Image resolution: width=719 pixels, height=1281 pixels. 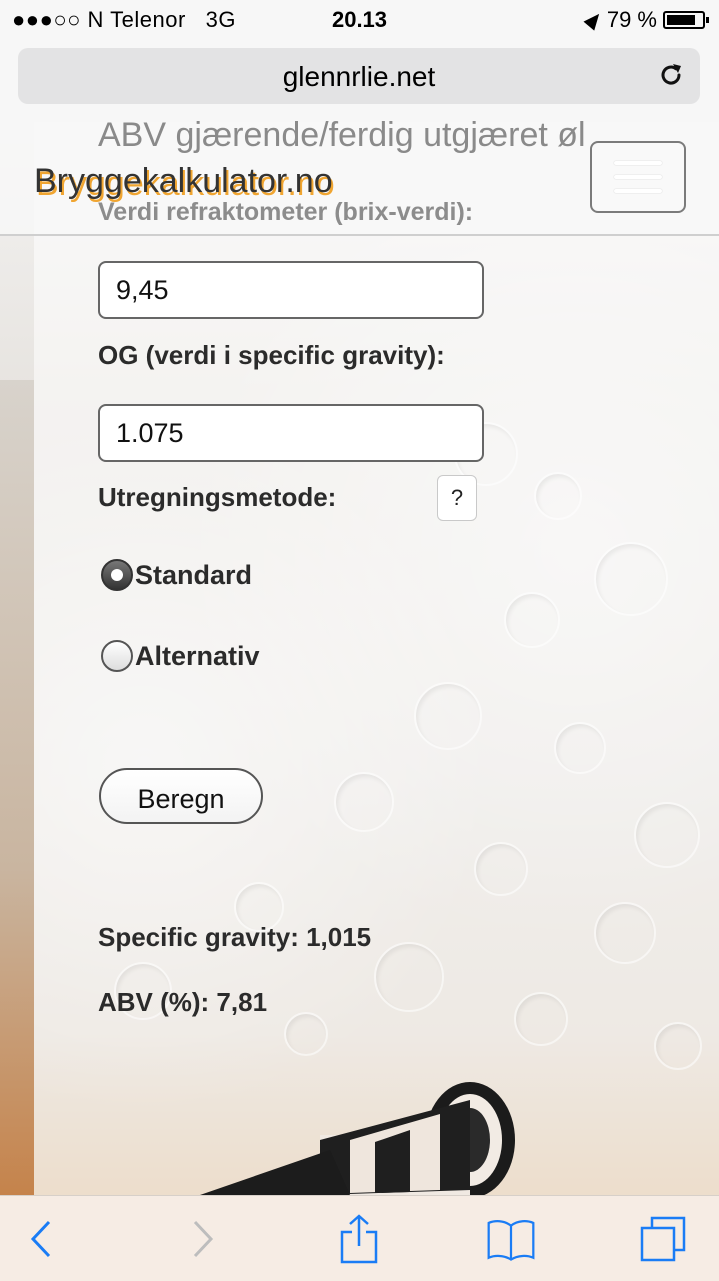 I want to click on url-text: glennrlie.net, so click(x=359, y=77).